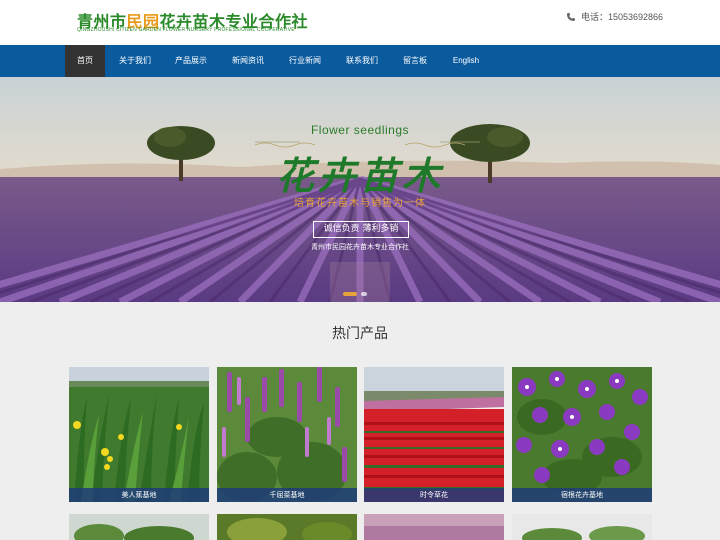 The width and height of the screenshot is (720, 540). What do you see at coordinates (360, 247) in the screenshot?
I see `banner-cooperative-name: 青州市民园花卉苗木专业合作社` at bounding box center [360, 247].